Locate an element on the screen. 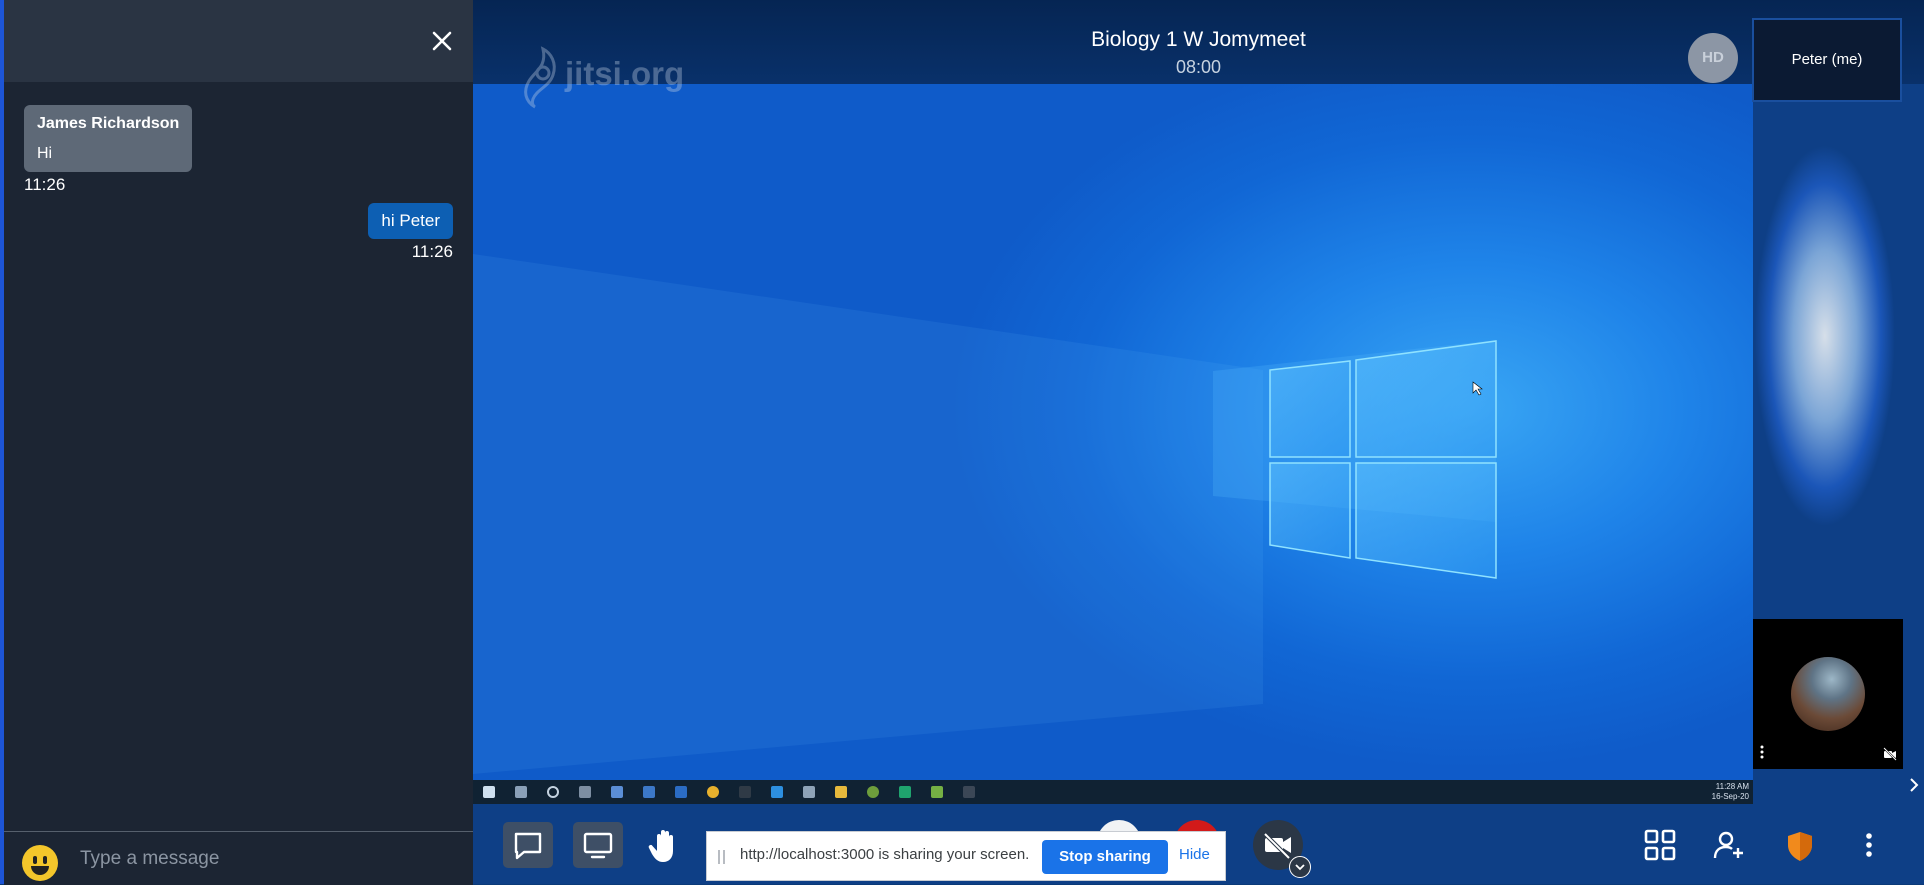 This screenshot has width=1924, height=885. tile-view-icon is located at coordinates (1660, 845).